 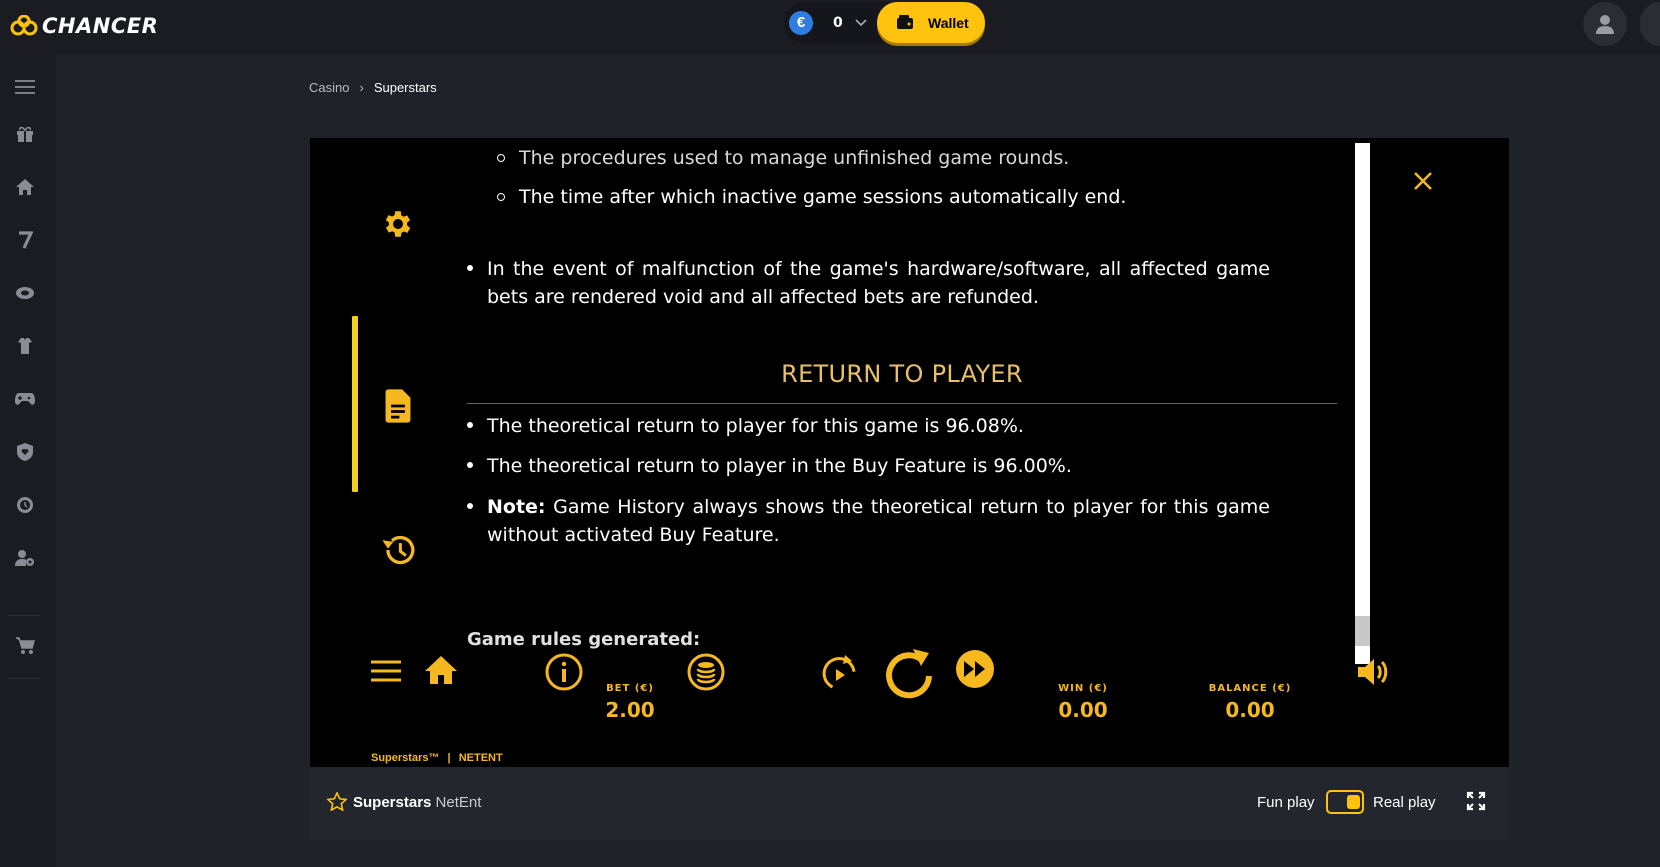 I want to click on bet-value: 2.00, so click(x=630, y=710).